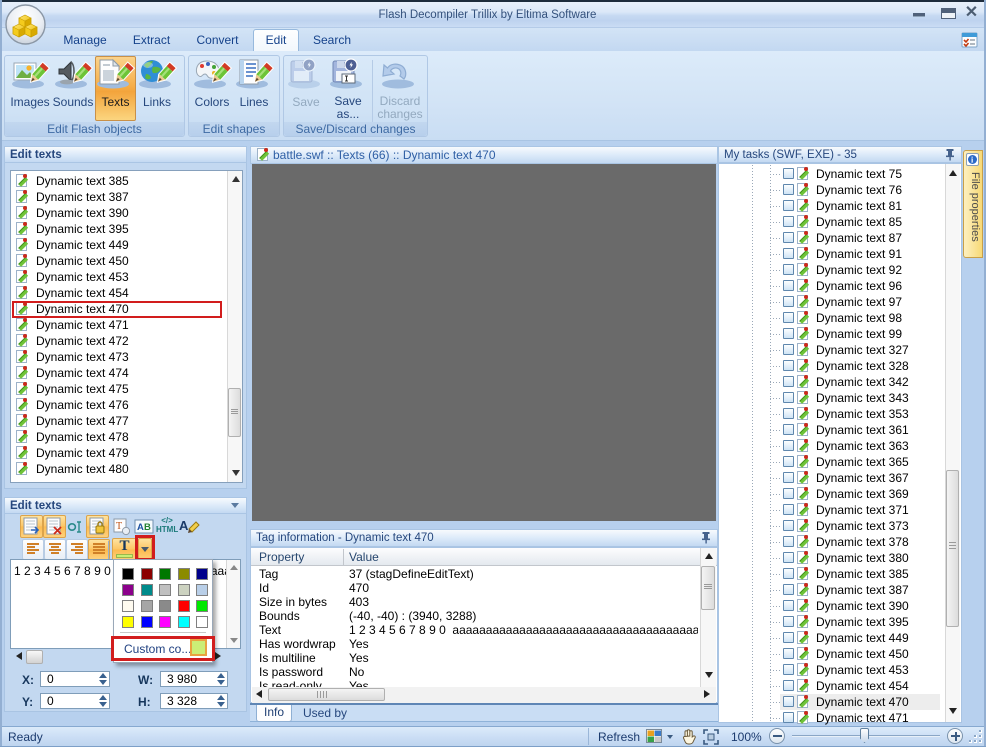  I want to click on svg-text: T, so click(119, 526).